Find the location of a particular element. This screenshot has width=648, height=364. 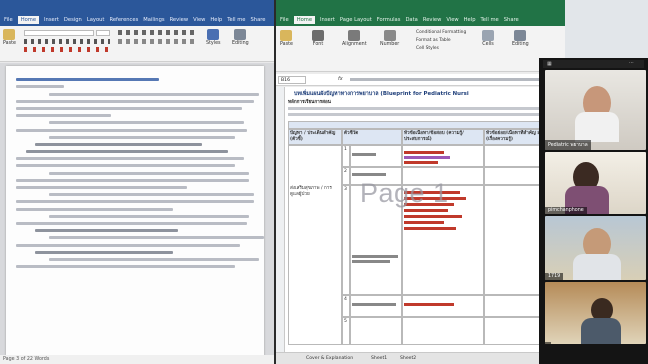

sheet-tab-cover: Cover & Explanation is located at coordinates (329, 358).